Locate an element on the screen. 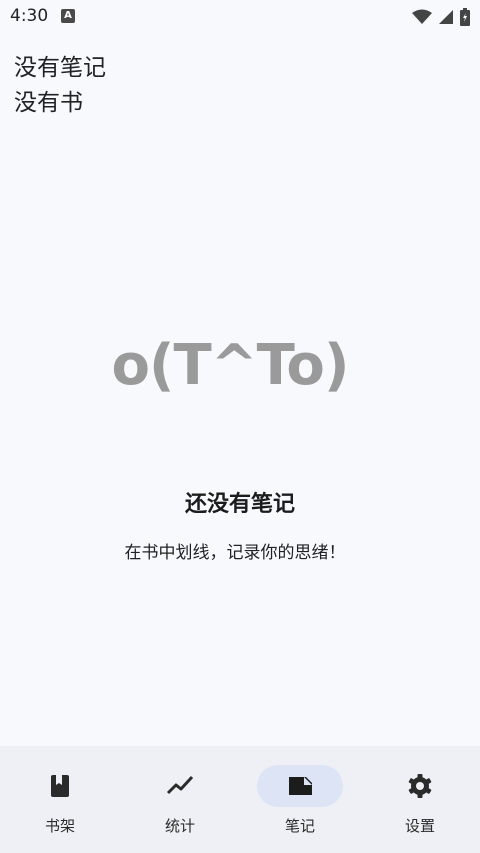  nav-item-bookshelf: 书架 is located at coordinates (60, 799).